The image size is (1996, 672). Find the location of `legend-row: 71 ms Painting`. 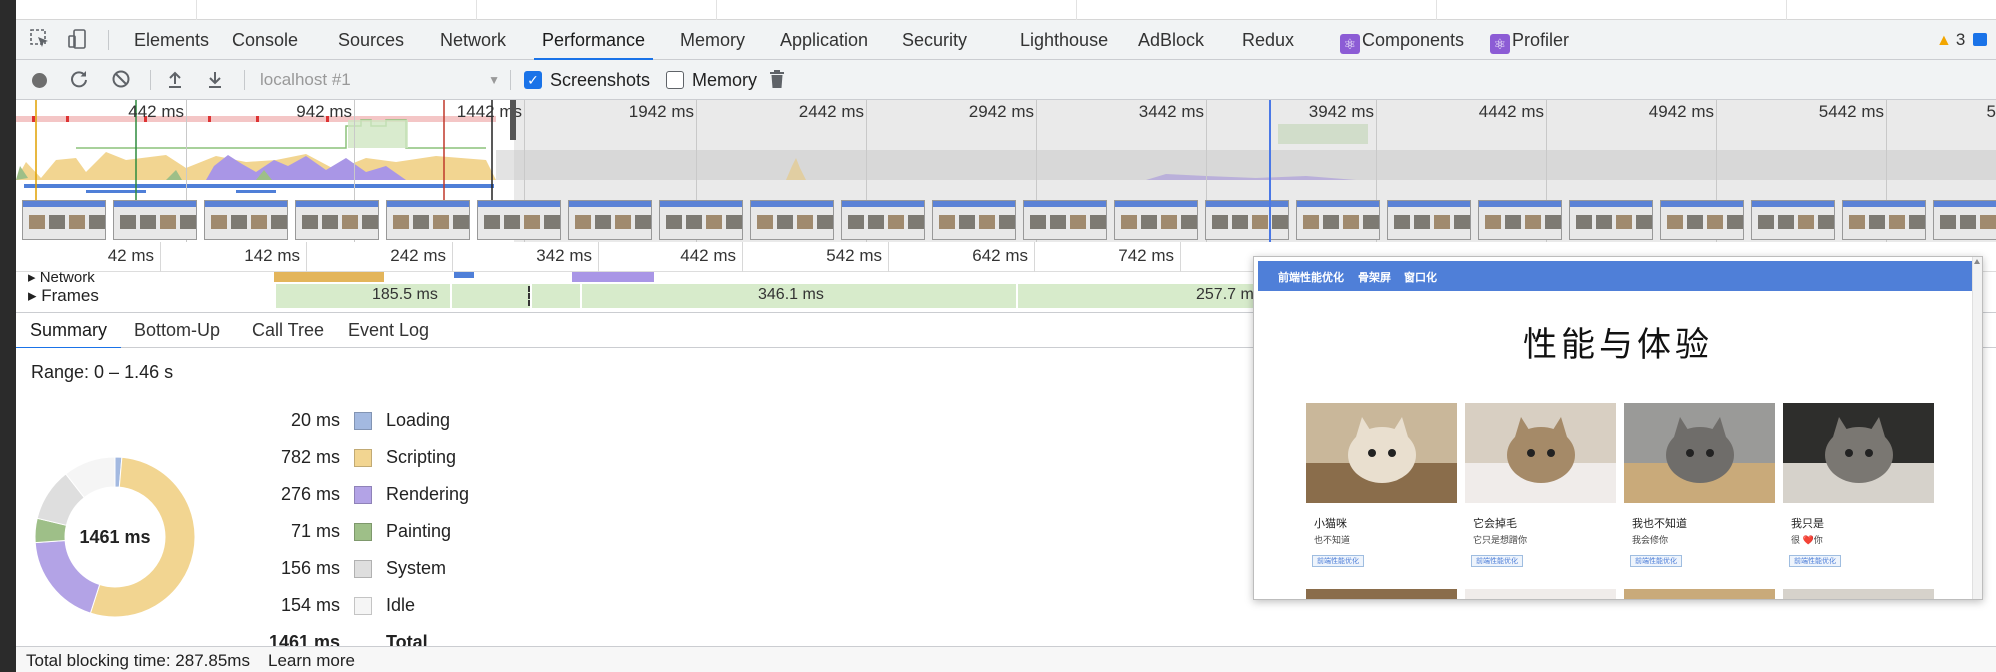

legend-row: 71 ms Painting is located at coordinates (386, 533).